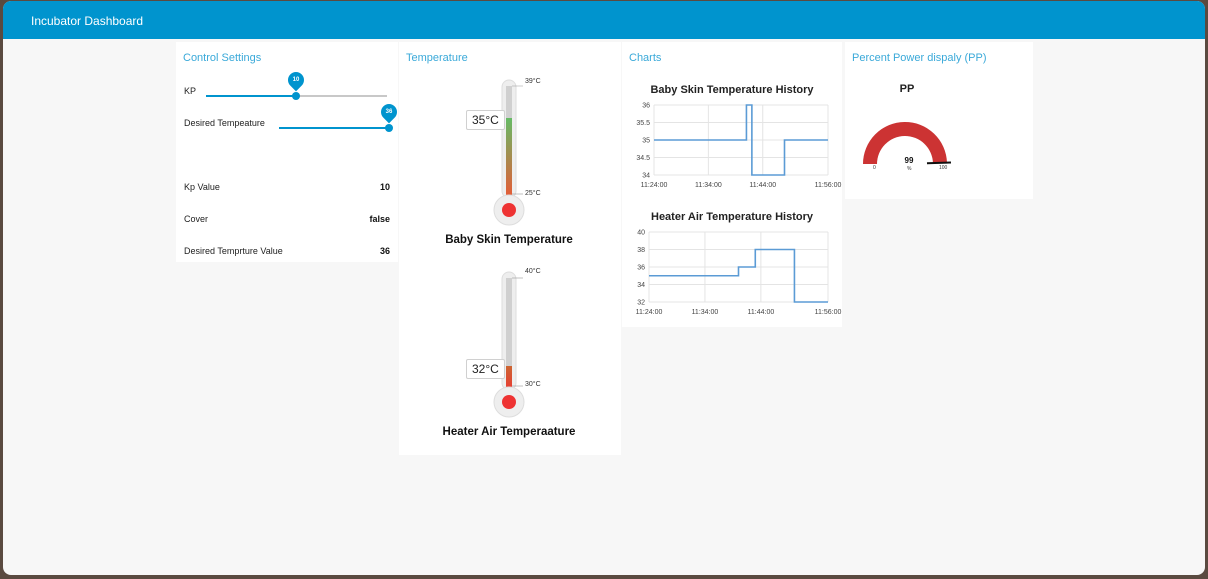 This screenshot has height=579, width=1208. What do you see at coordinates (389, 128) in the screenshot?
I see `desired-slider-thumb` at bounding box center [389, 128].